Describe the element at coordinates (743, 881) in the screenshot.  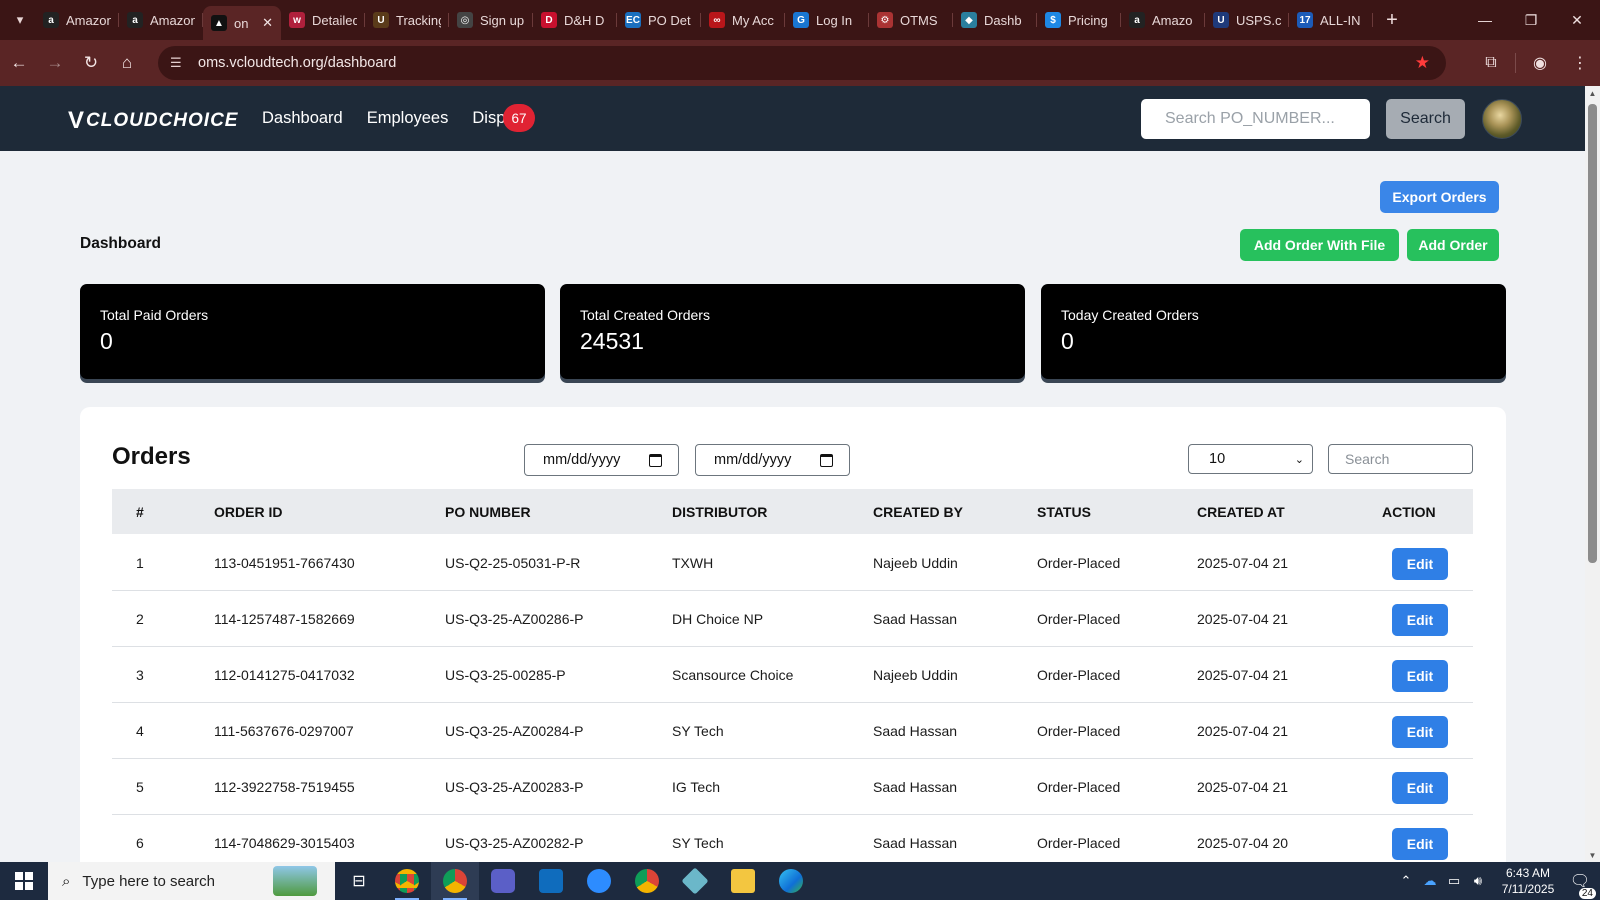
I see `file-explorer-icon` at that location.